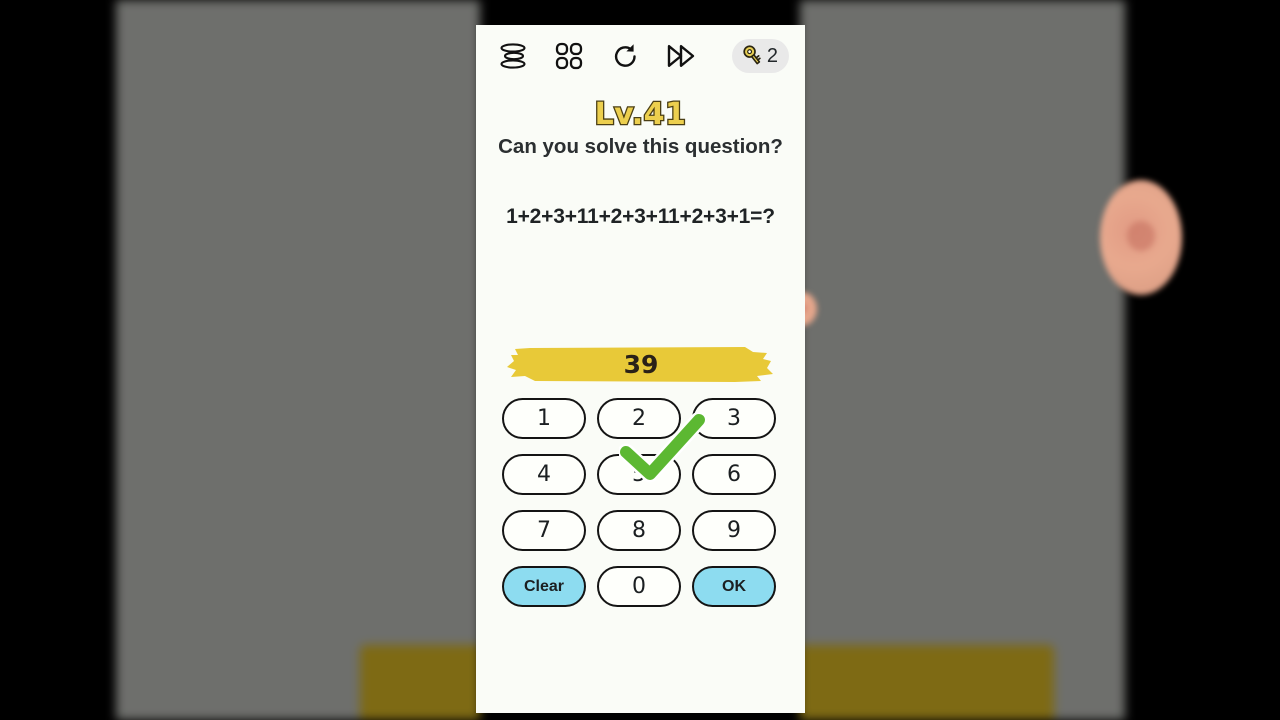 The image size is (1280, 720). What do you see at coordinates (640, 146) in the screenshot?
I see `question-prompt: Can you solve this question?` at bounding box center [640, 146].